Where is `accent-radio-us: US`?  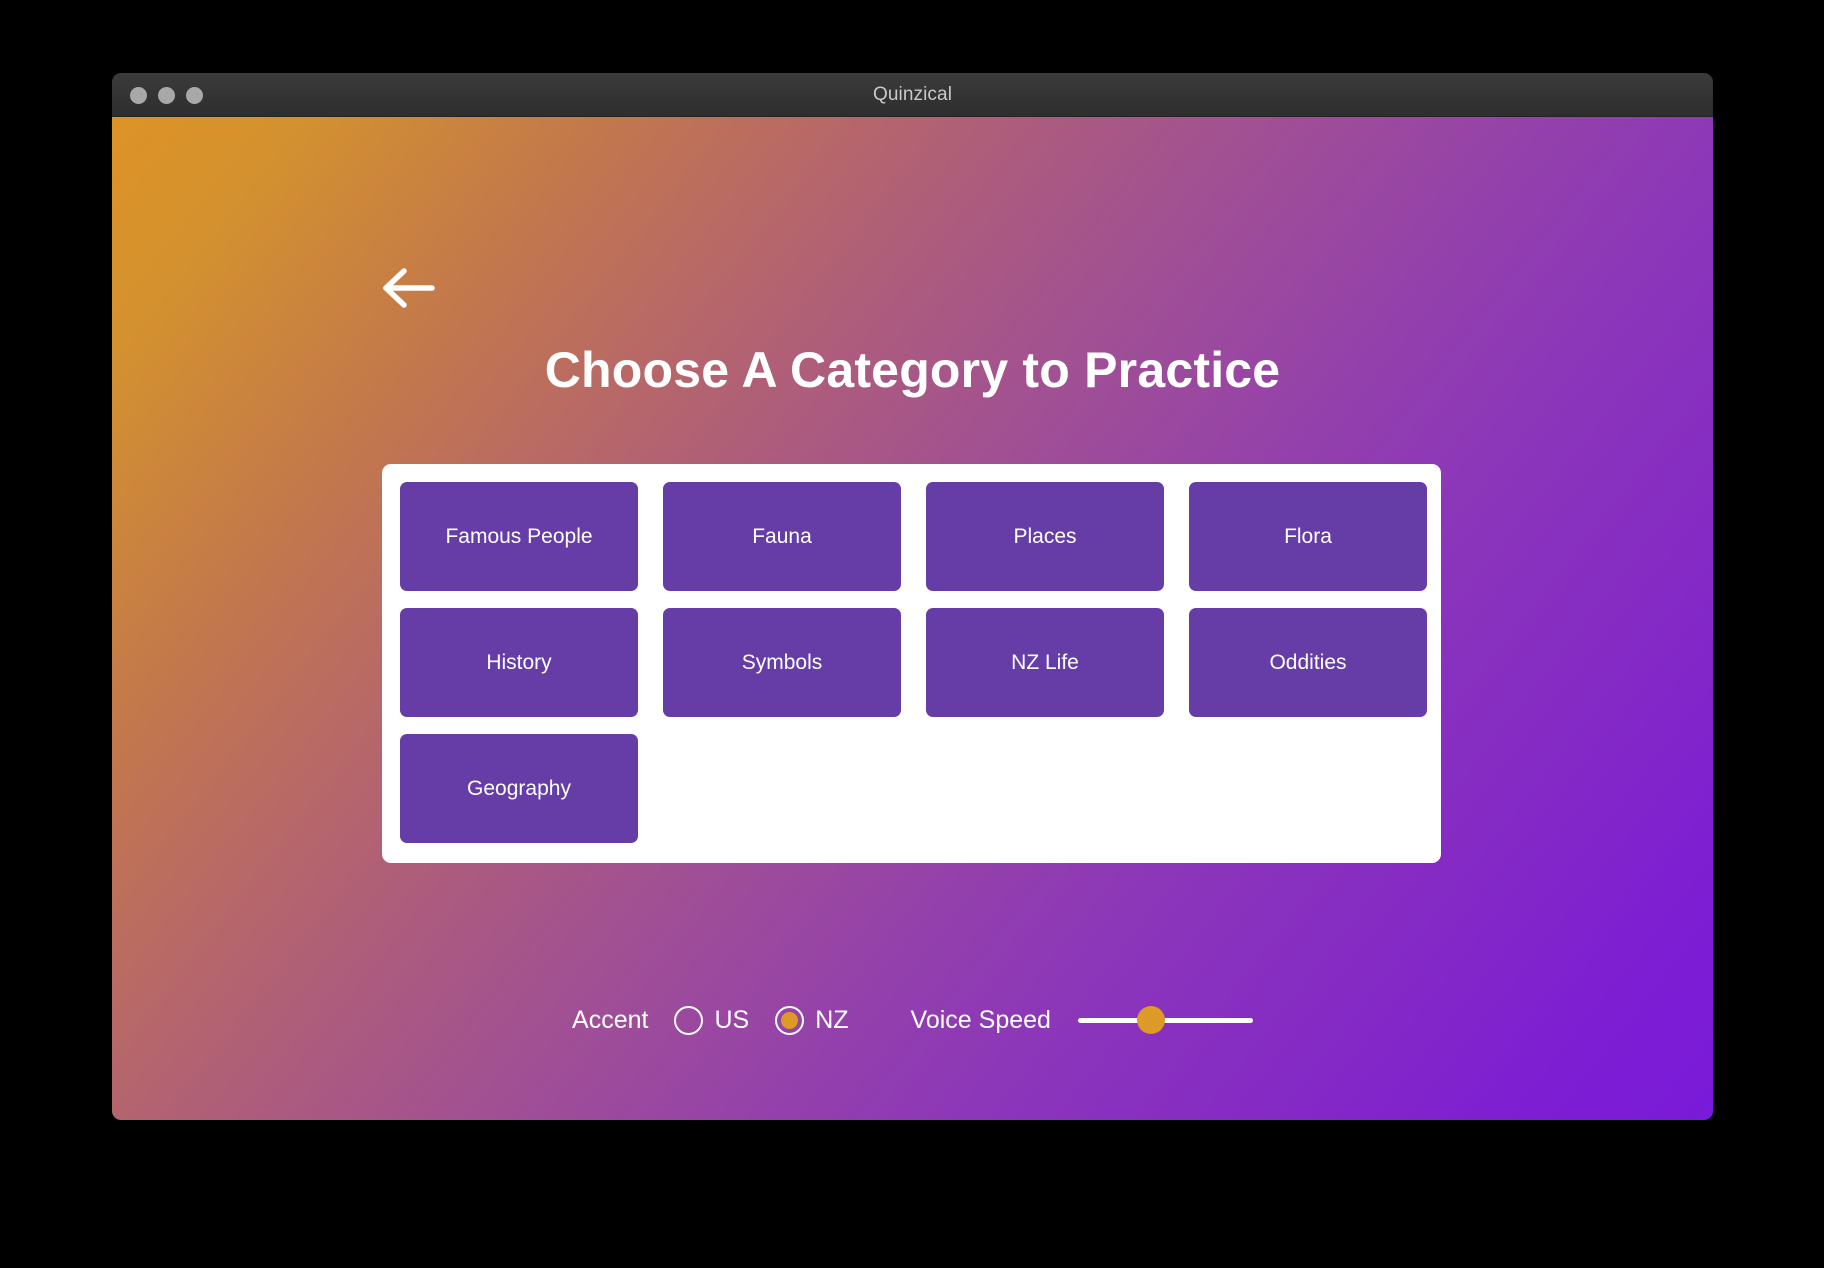 accent-radio-us: US is located at coordinates (712, 1020).